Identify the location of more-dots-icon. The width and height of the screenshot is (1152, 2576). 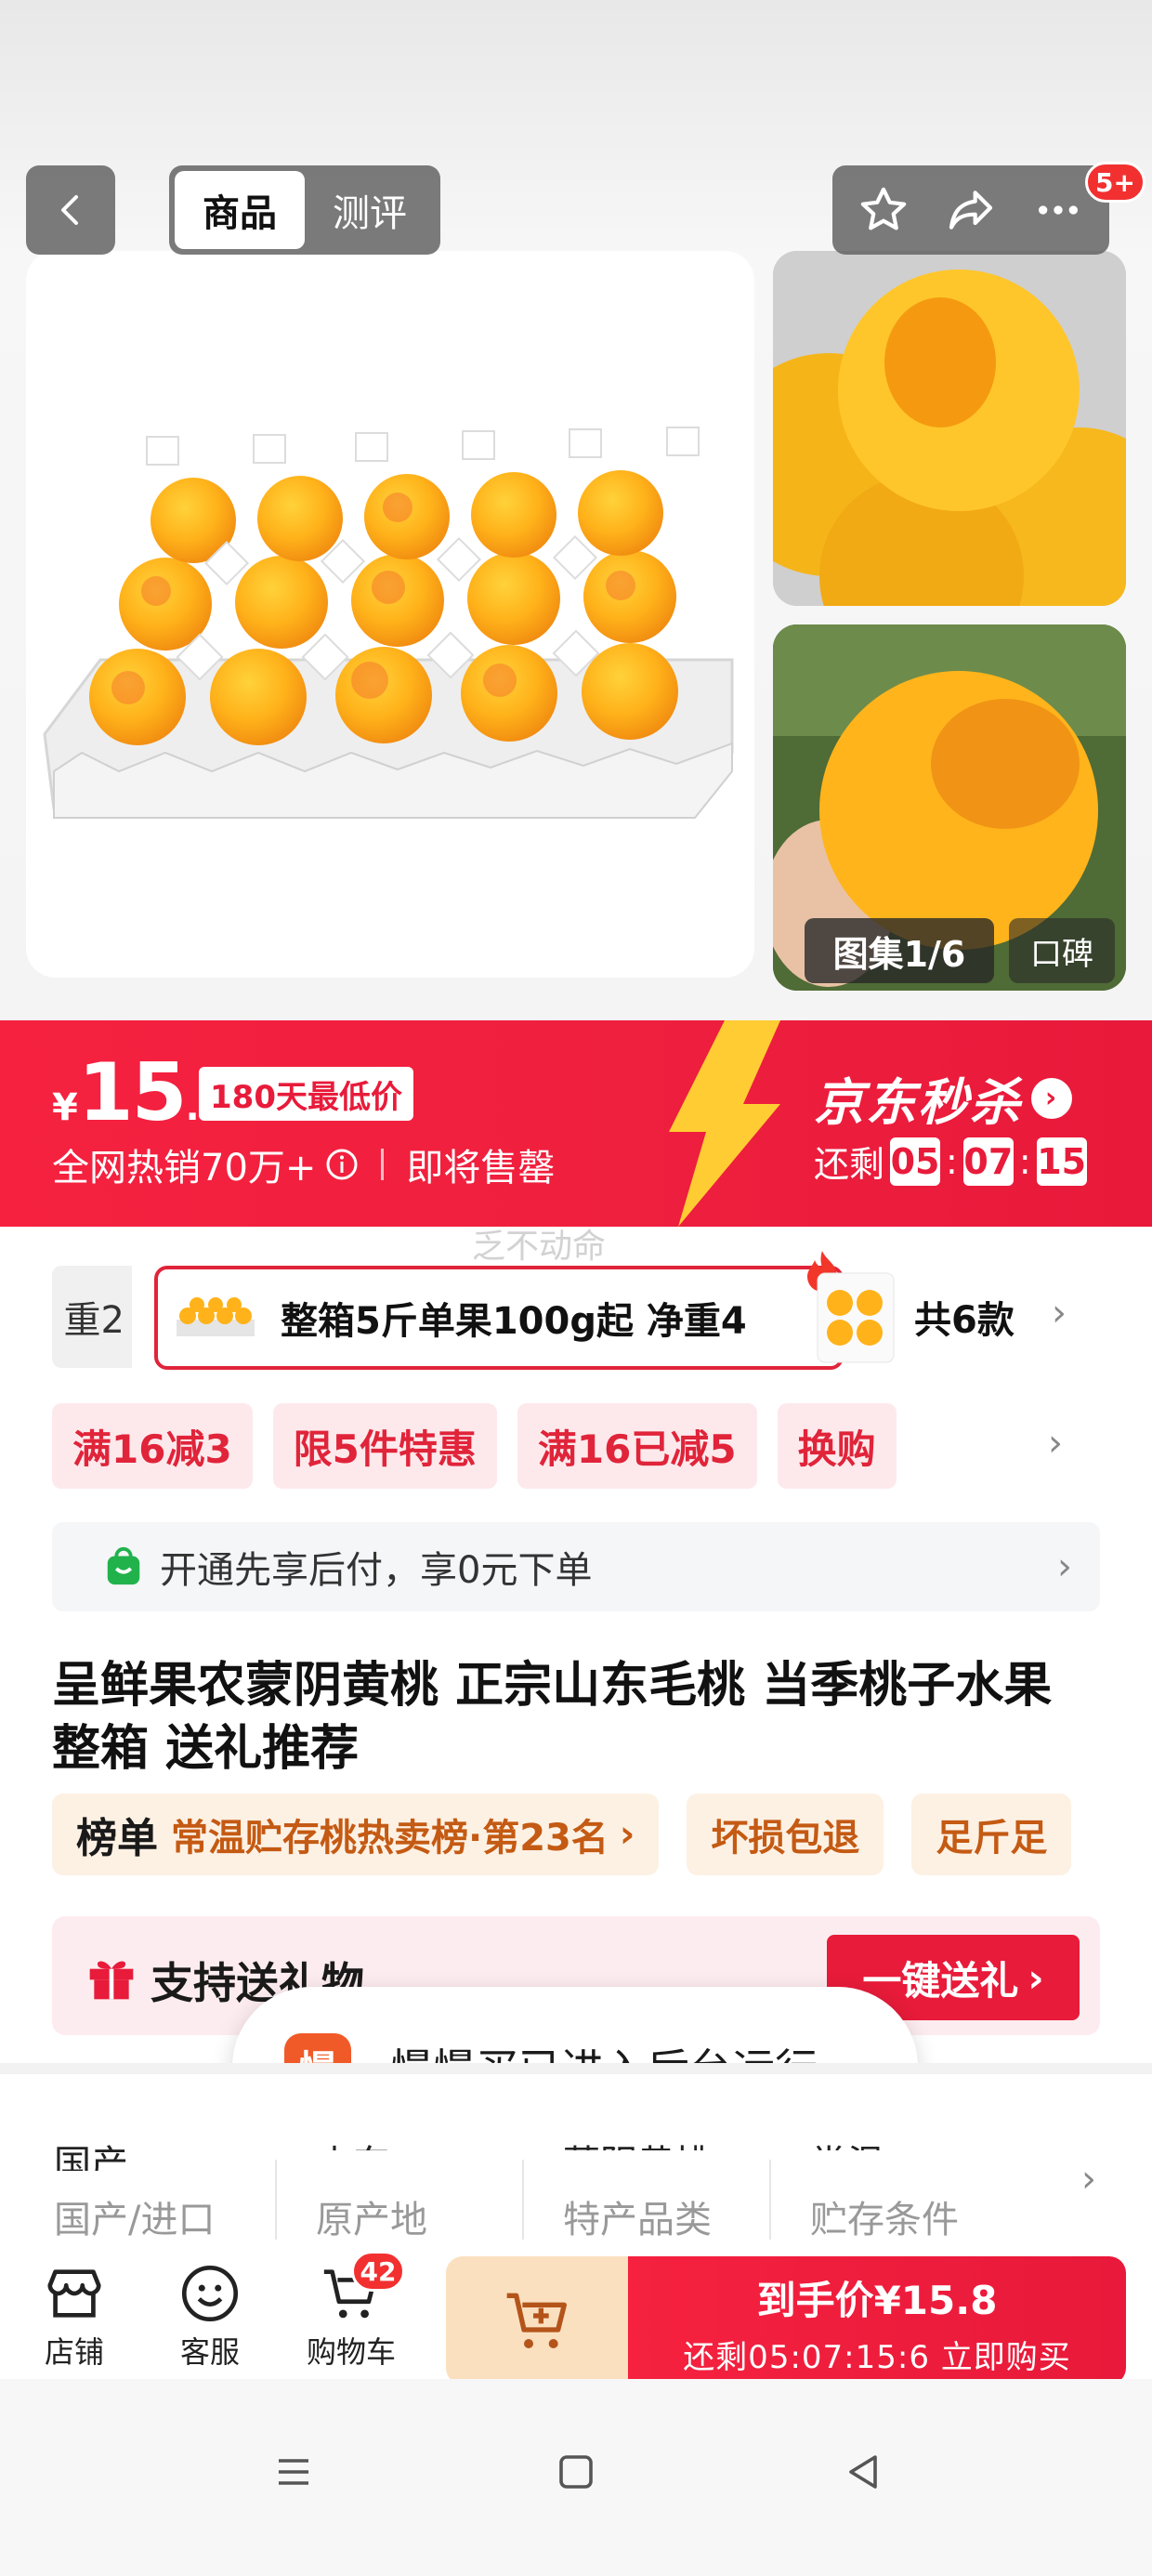
(1058, 210).